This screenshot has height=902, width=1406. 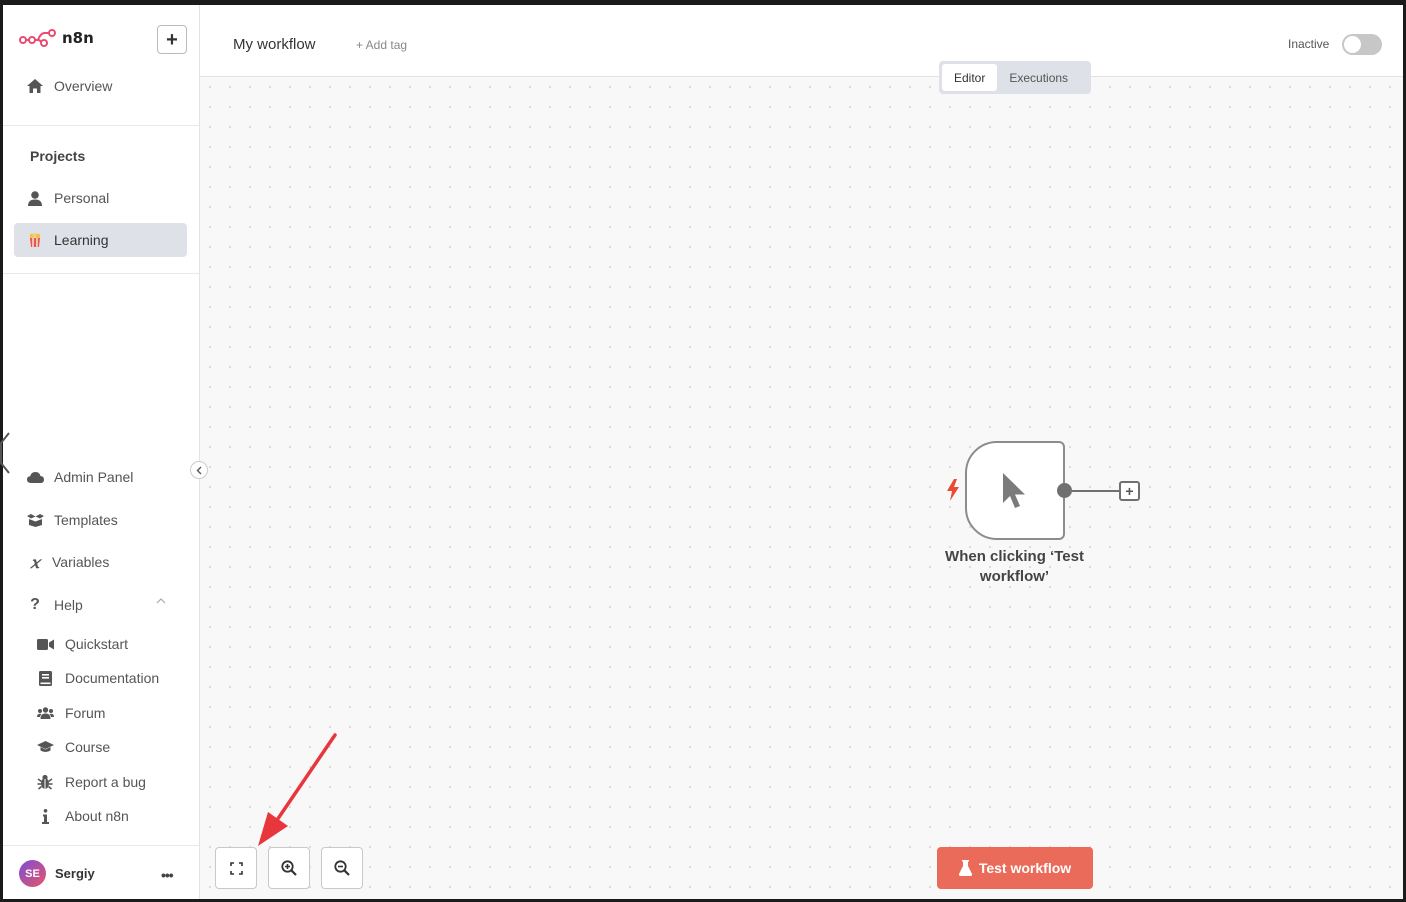 I want to click on help-item-label: Course, so click(x=88, y=747).